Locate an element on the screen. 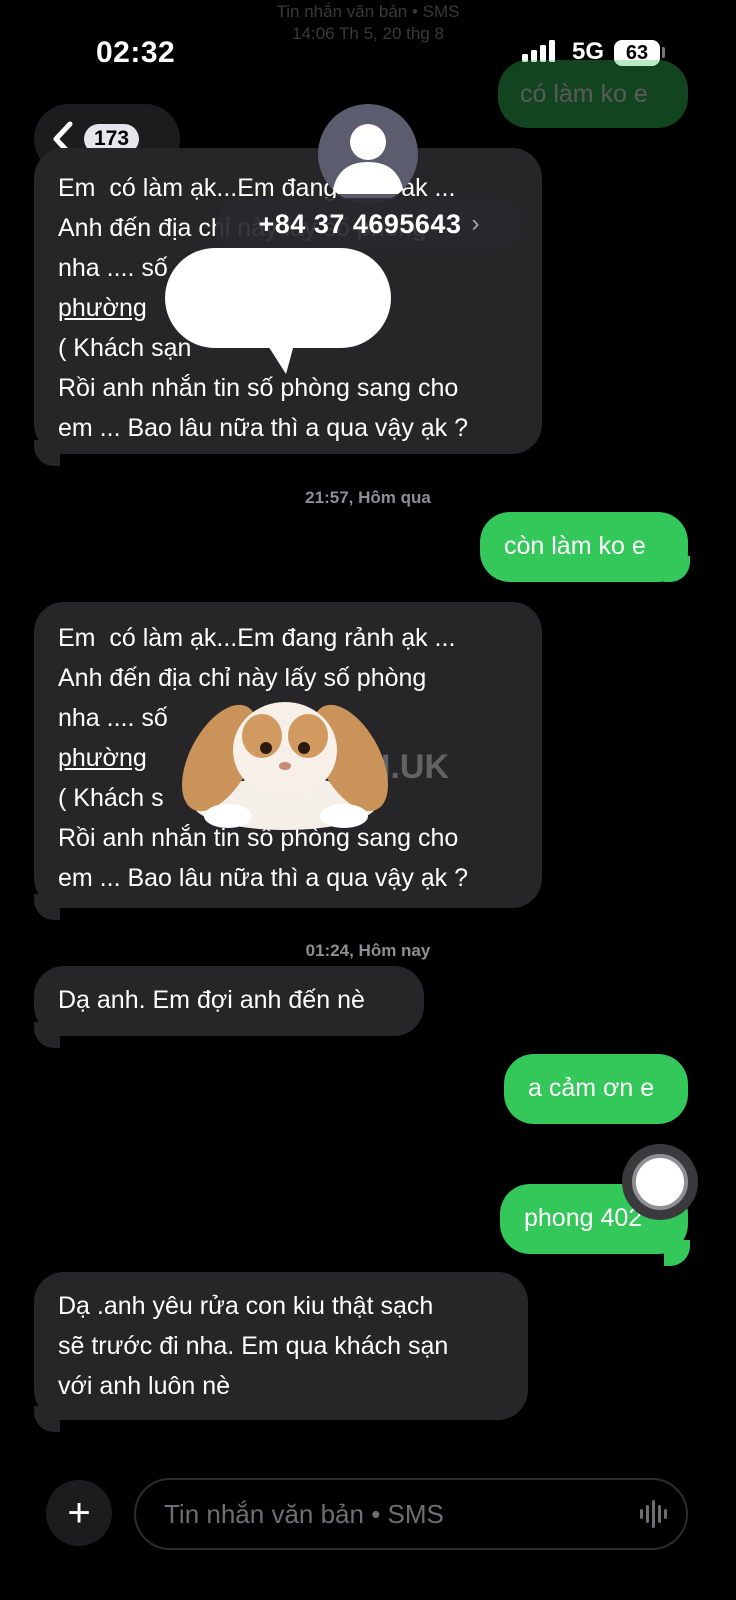  message-input: Tin nhắn văn bản • SMS is located at coordinates (411, 1514).